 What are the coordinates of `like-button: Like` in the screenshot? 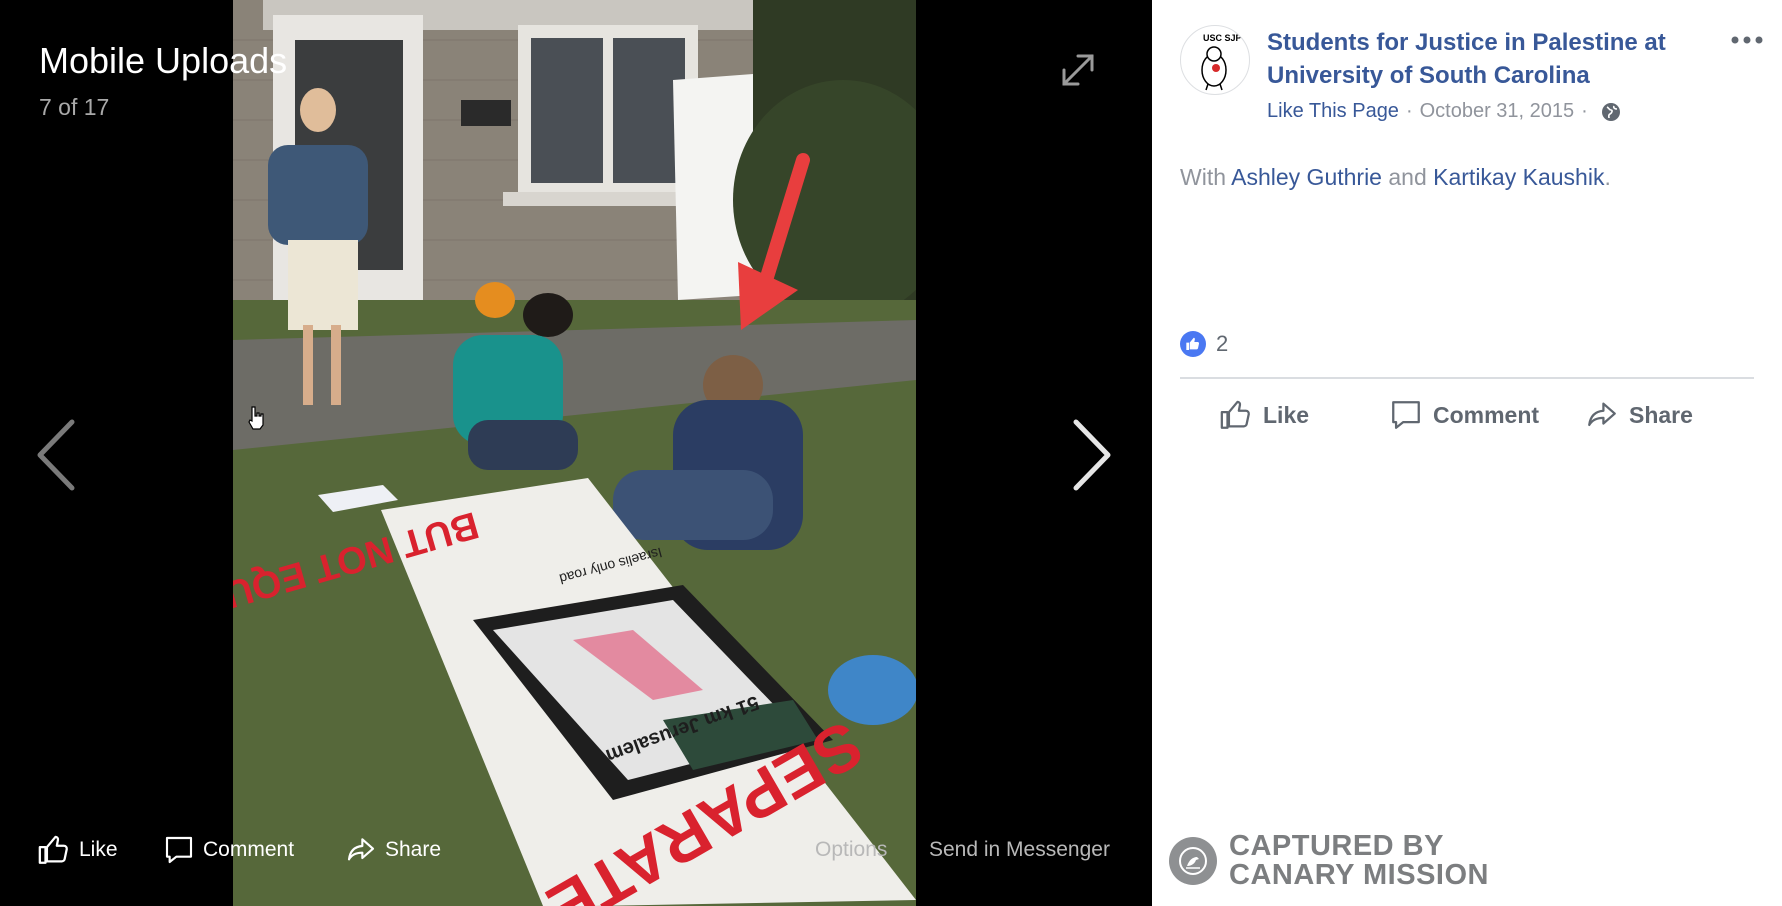 It's located at (1264, 415).